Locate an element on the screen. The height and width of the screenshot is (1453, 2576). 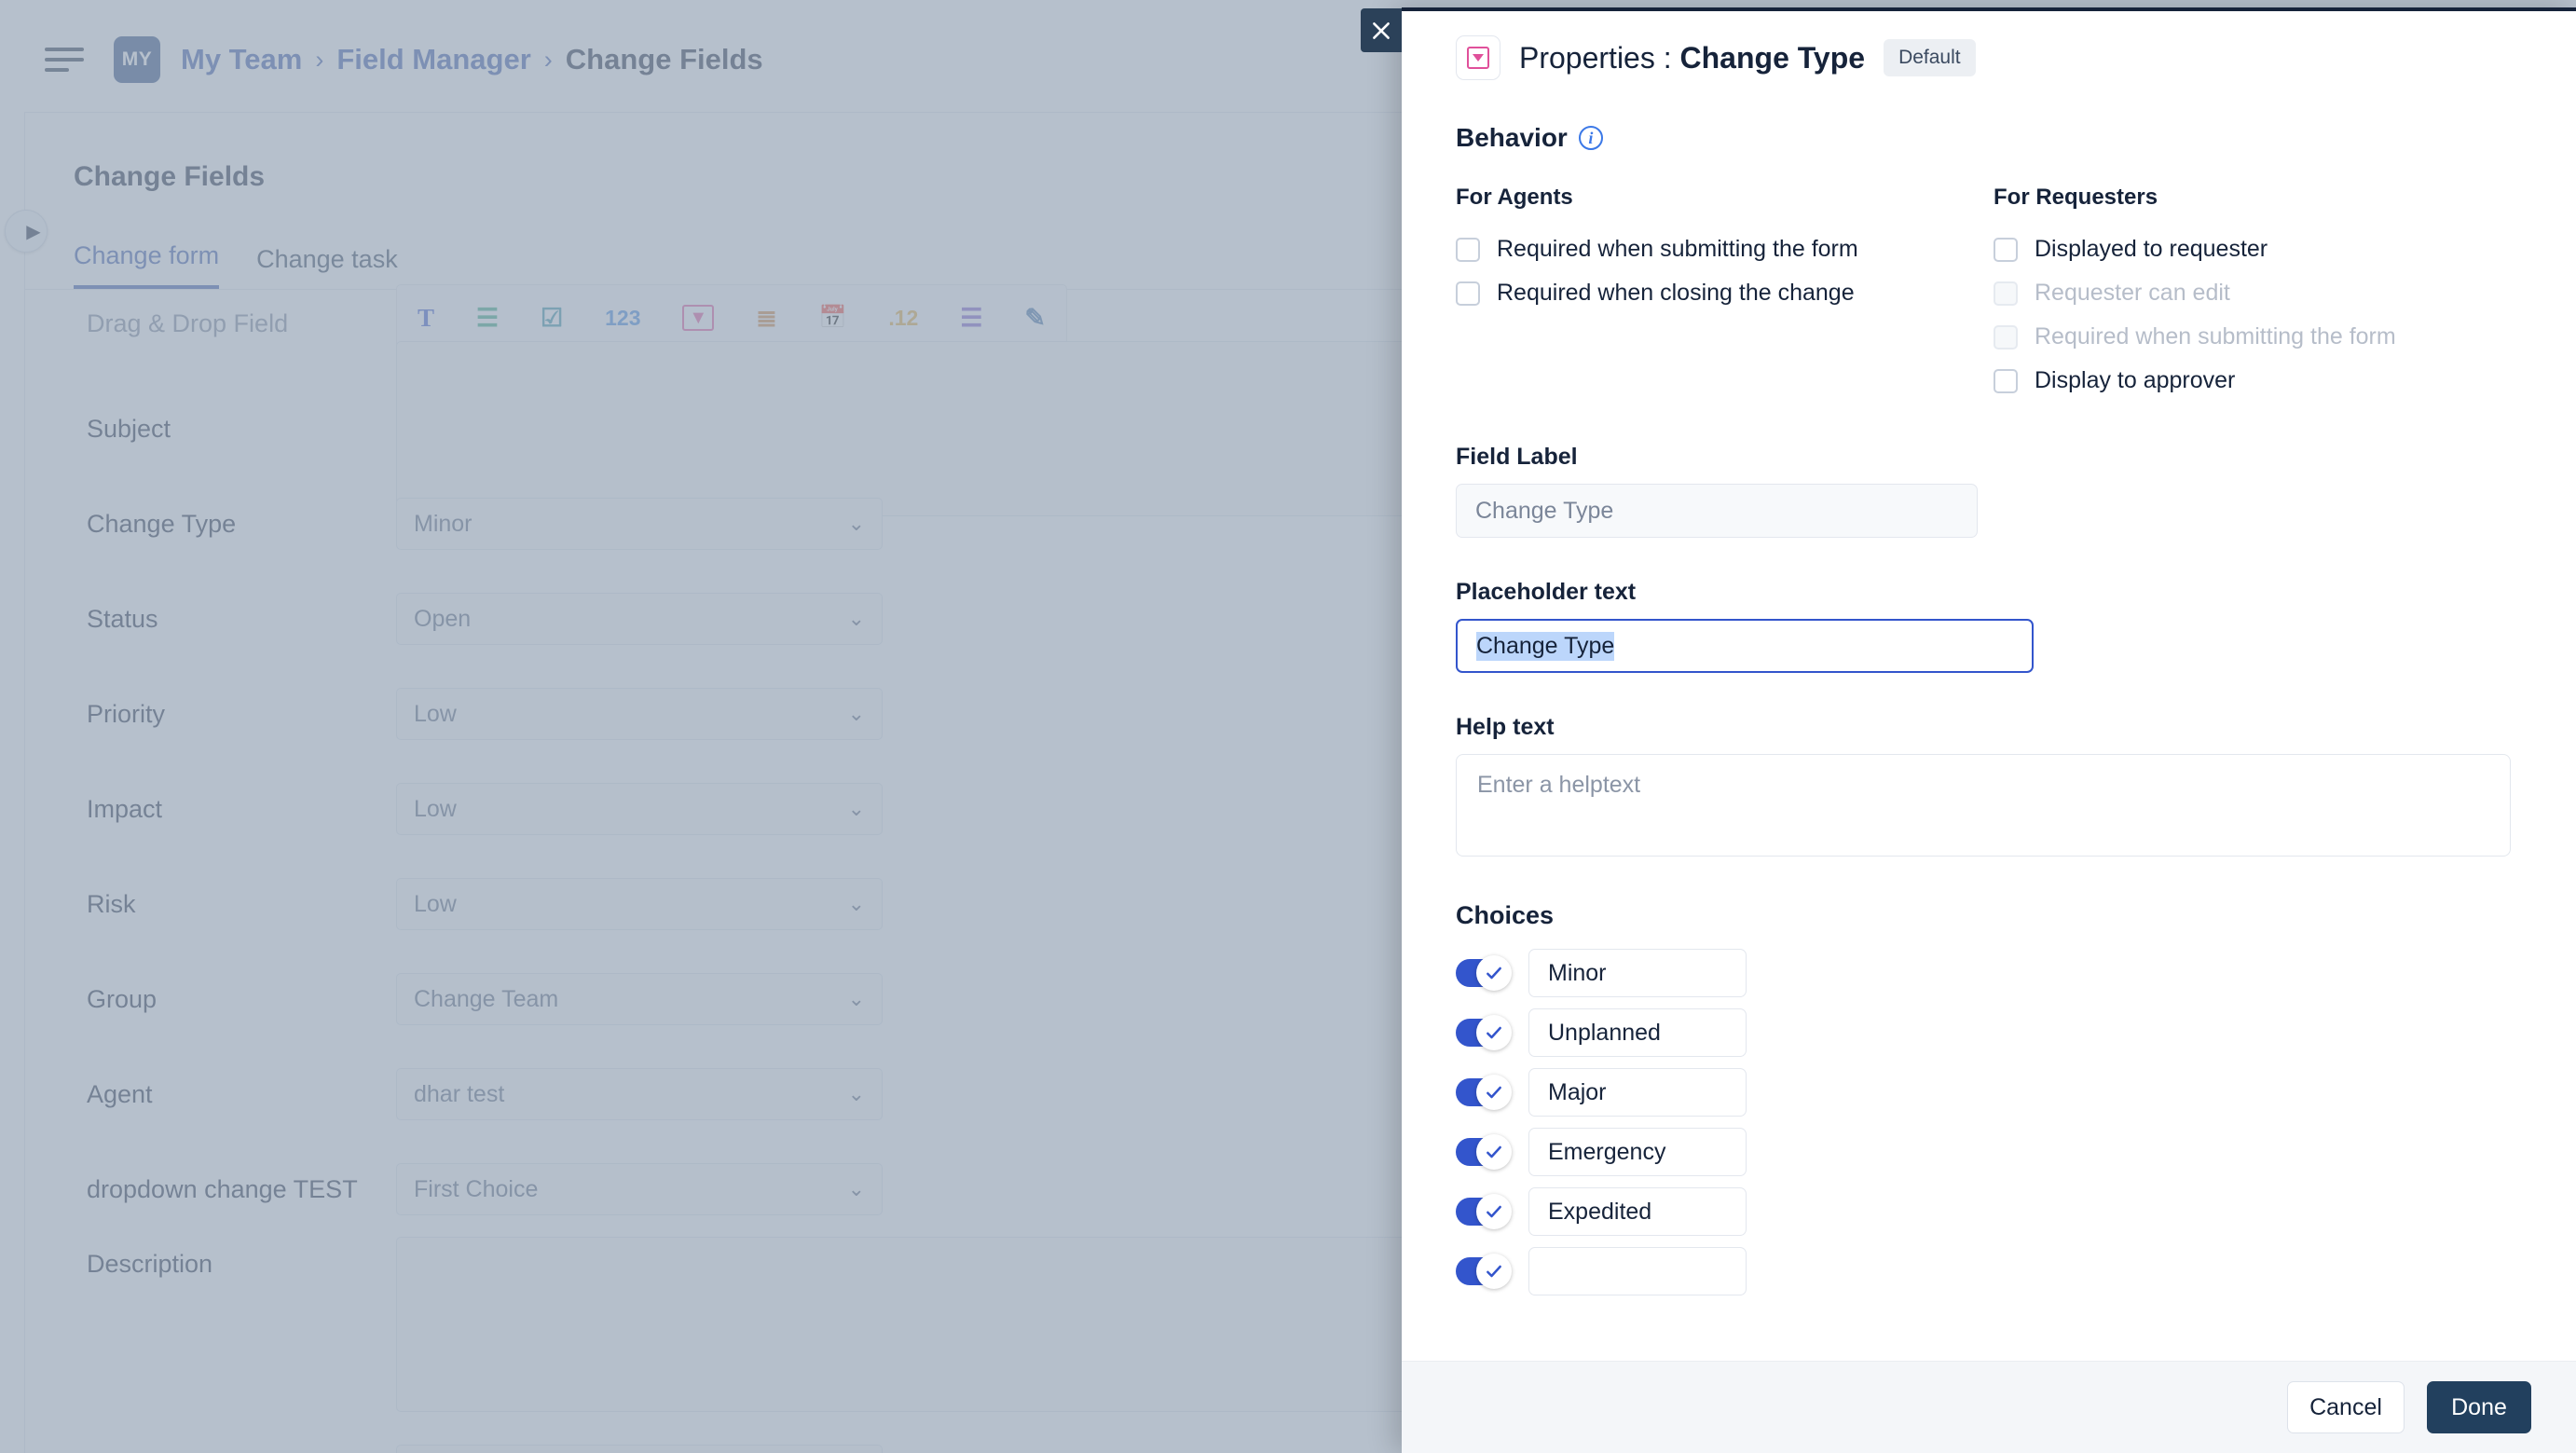
impact-dropdown: Low ⌄ is located at coordinates (639, 809).